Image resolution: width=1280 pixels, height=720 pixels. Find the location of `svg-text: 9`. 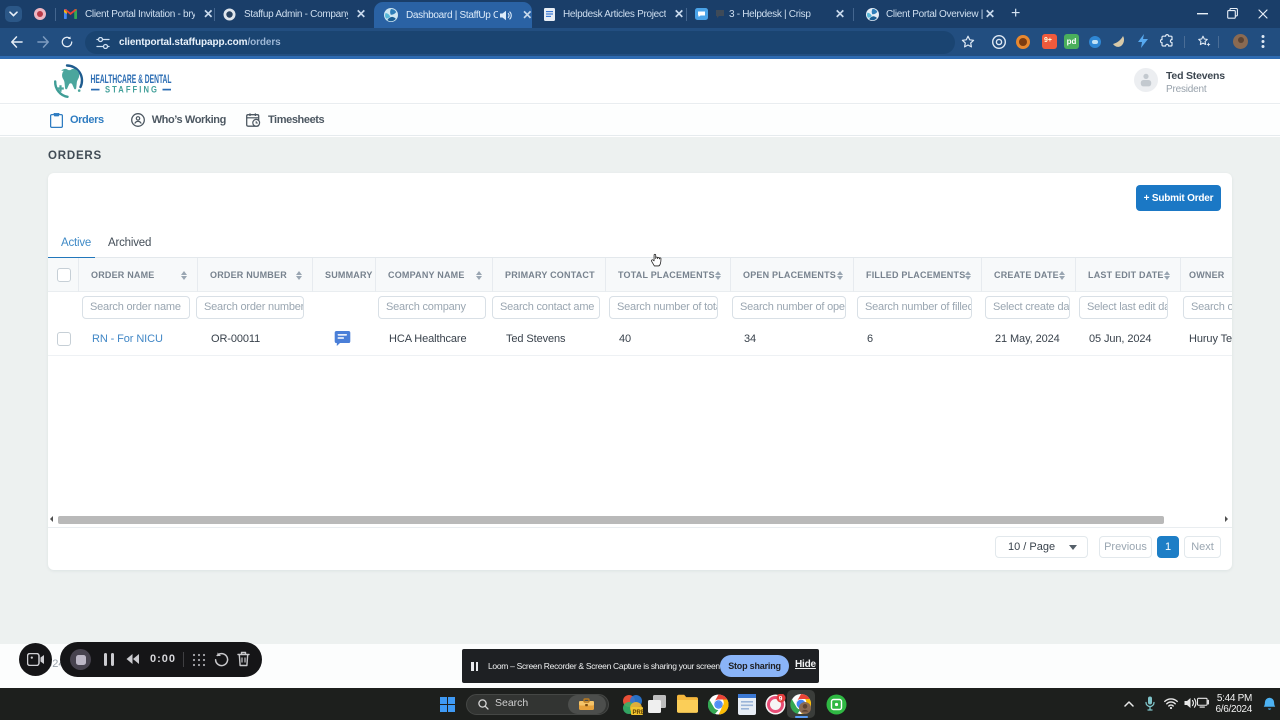

svg-text: 9 is located at coordinates (781, 699).